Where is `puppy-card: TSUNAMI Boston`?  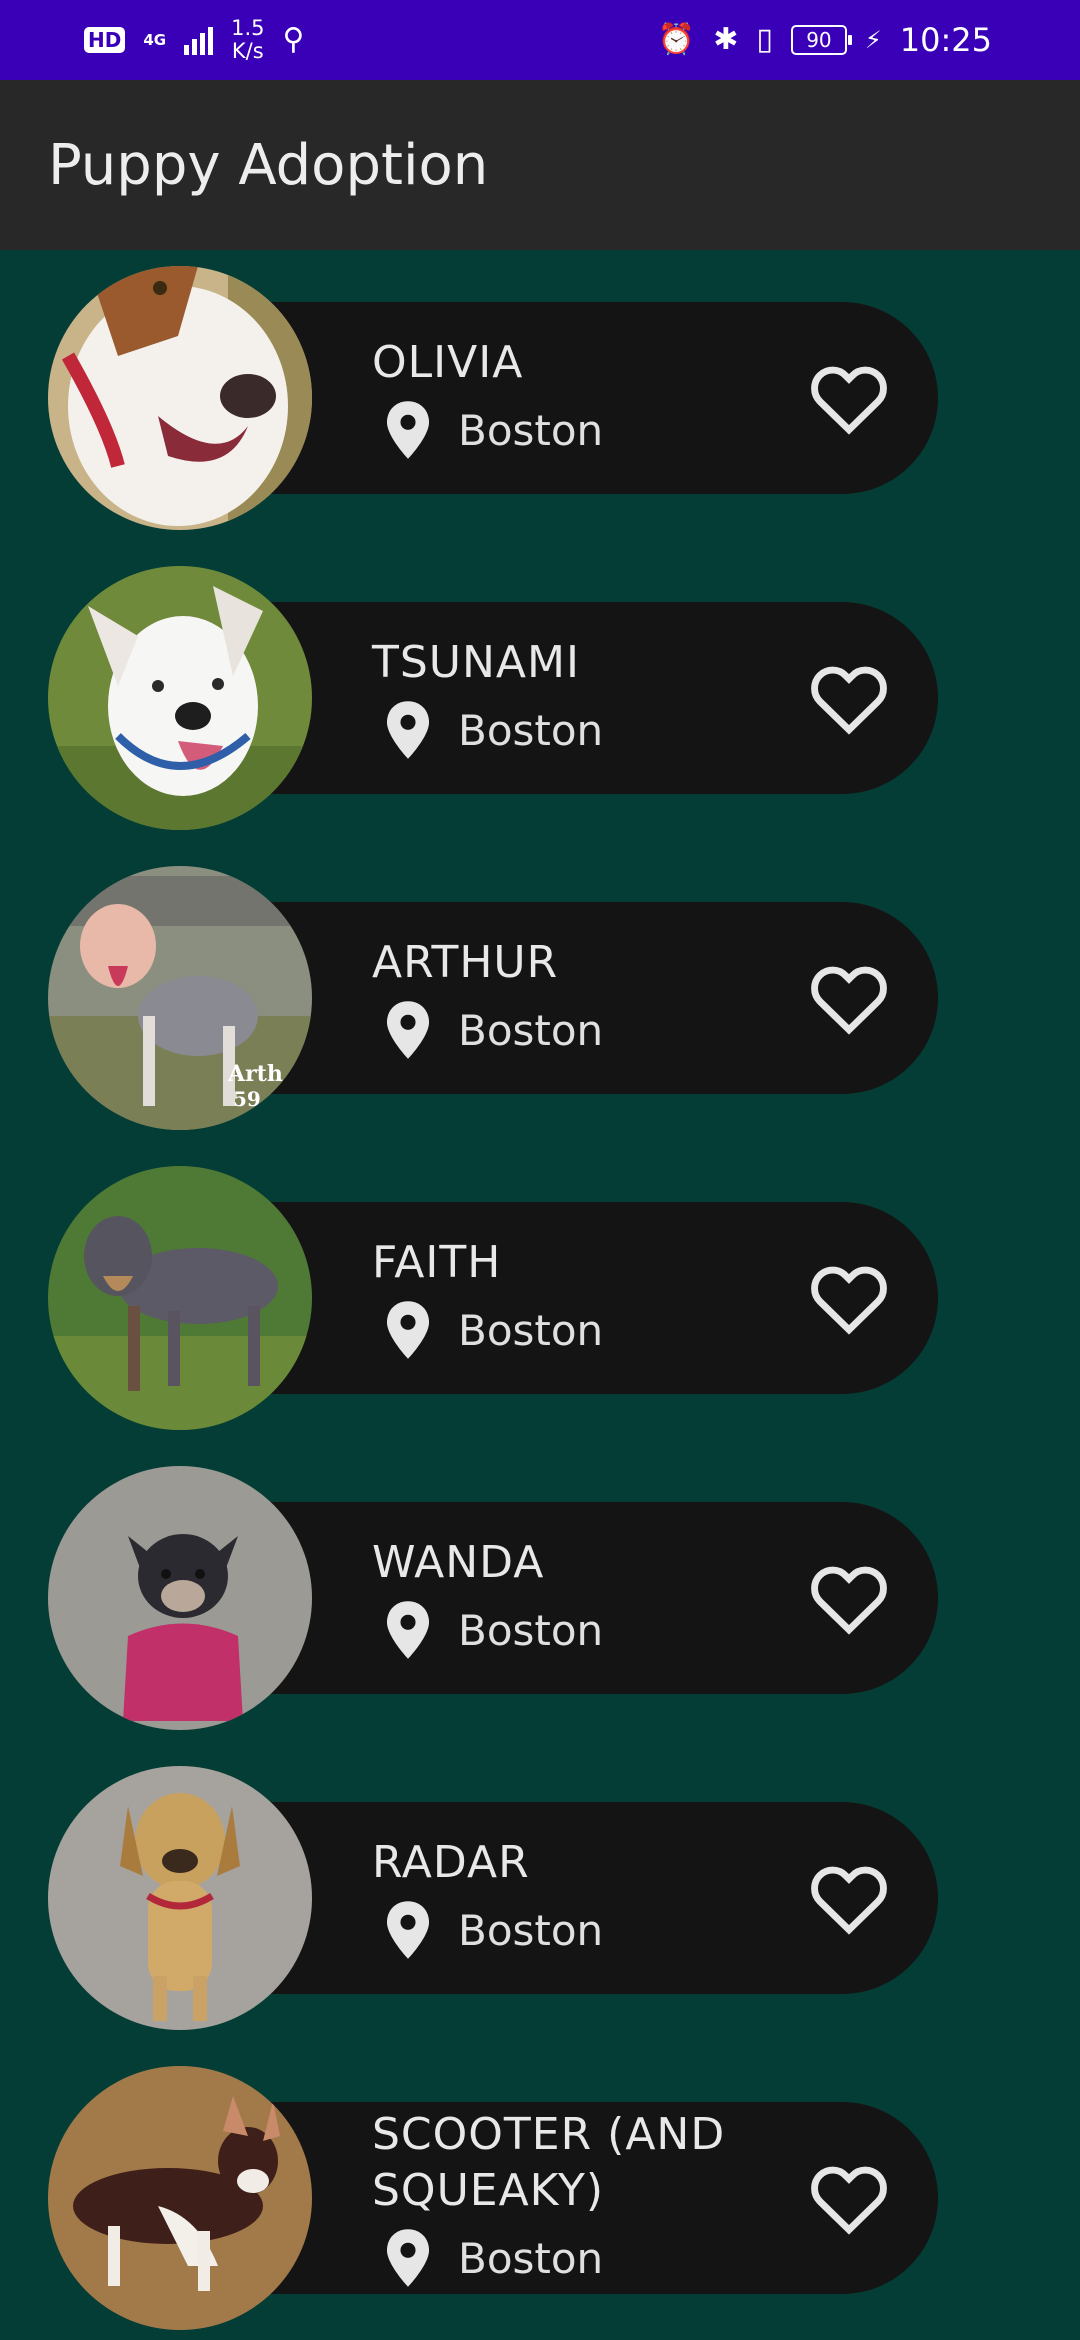
puppy-card: TSUNAMI Boston is located at coordinates (493, 698).